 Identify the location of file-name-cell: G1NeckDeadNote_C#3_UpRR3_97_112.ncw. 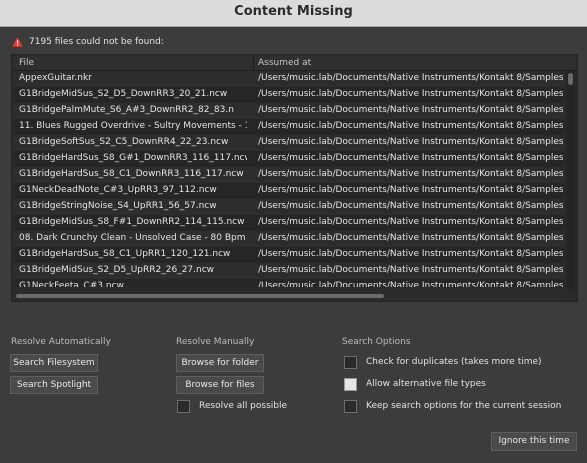
(118, 190).